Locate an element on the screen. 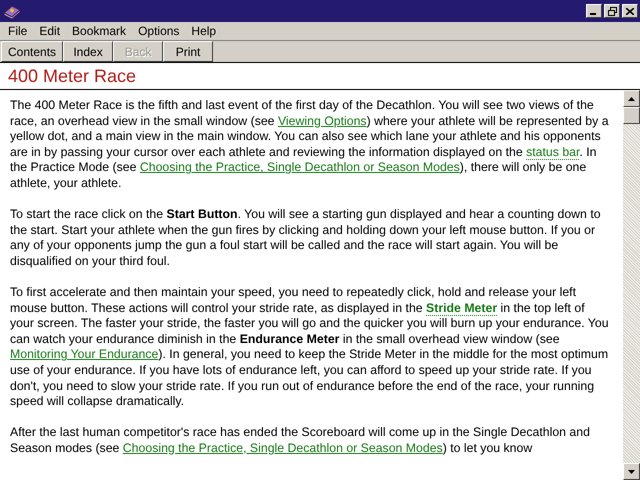 The width and height of the screenshot is (640, 480). toolbar-button: Index is located at coordinates (88, 51).